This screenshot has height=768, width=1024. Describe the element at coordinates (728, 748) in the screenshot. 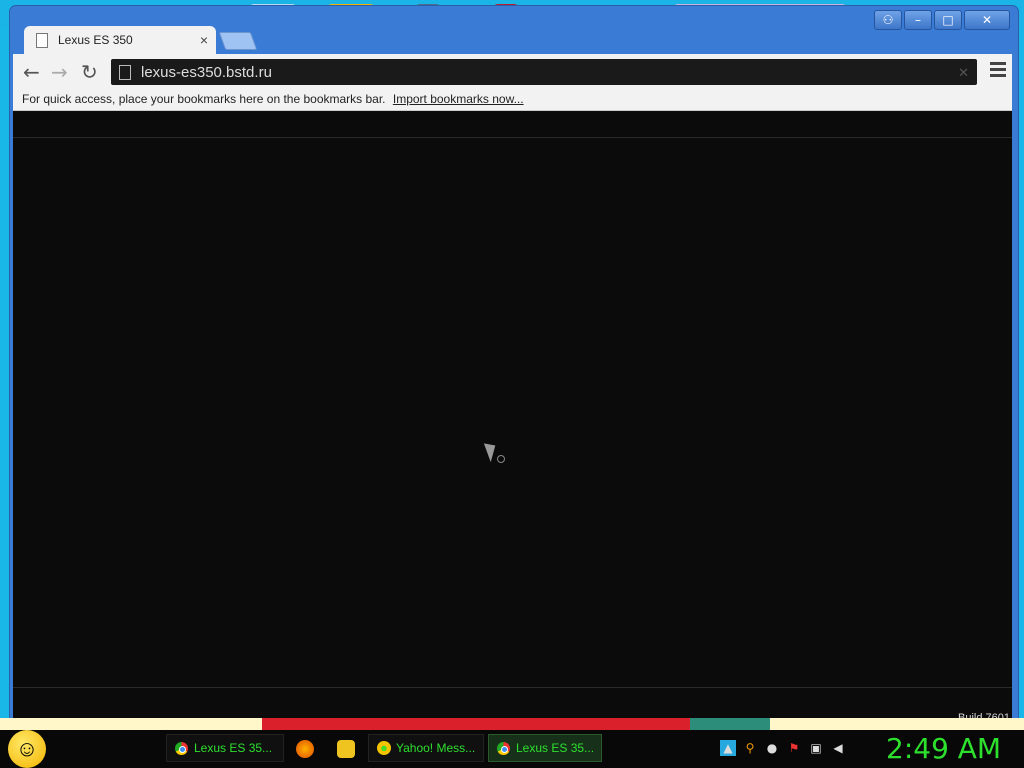

I see `network-drive-icon: ▲` at that location.